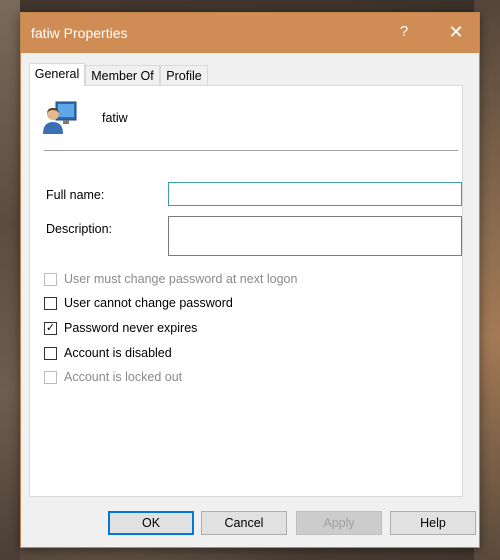 The image size is (500, 560). What do you see at coordinates (184, 75) in the screenshot?
I see `tab-profile: Profile` at bounding box center [184, 75].